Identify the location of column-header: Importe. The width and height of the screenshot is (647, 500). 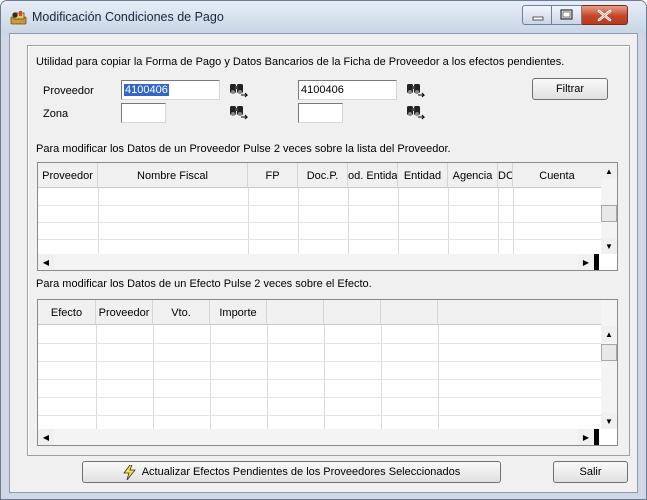
(238, 312).